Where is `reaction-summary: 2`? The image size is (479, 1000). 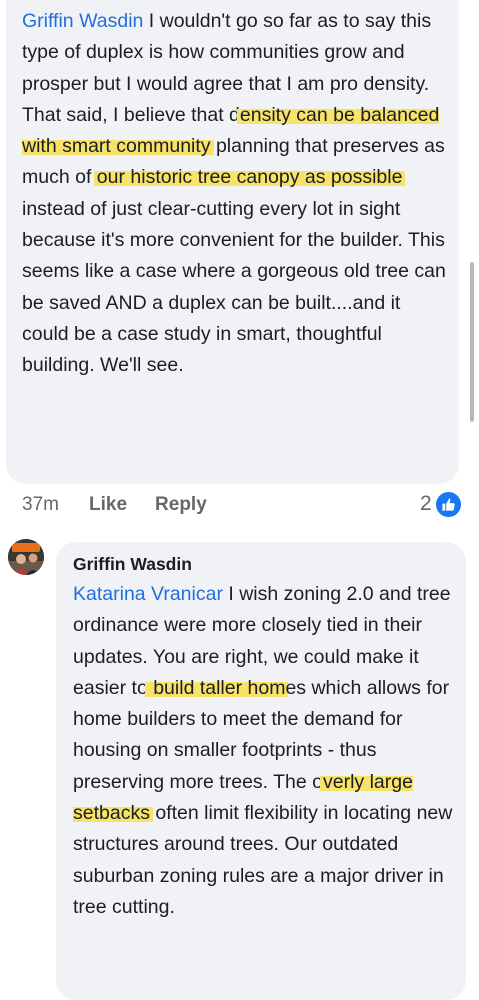 reaction-summary: 2 is located at coordinates (441, 504).